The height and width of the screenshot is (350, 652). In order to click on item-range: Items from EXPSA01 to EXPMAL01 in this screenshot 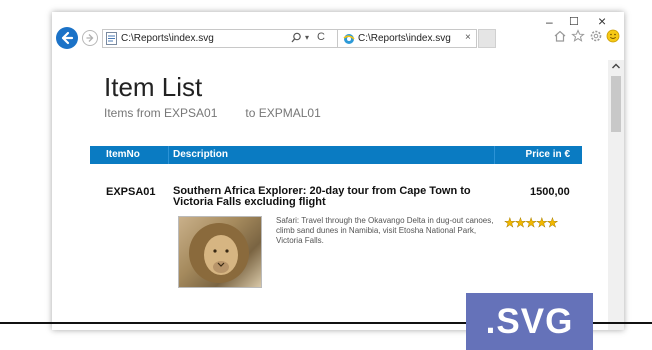, I will do `click(212, 113)`.